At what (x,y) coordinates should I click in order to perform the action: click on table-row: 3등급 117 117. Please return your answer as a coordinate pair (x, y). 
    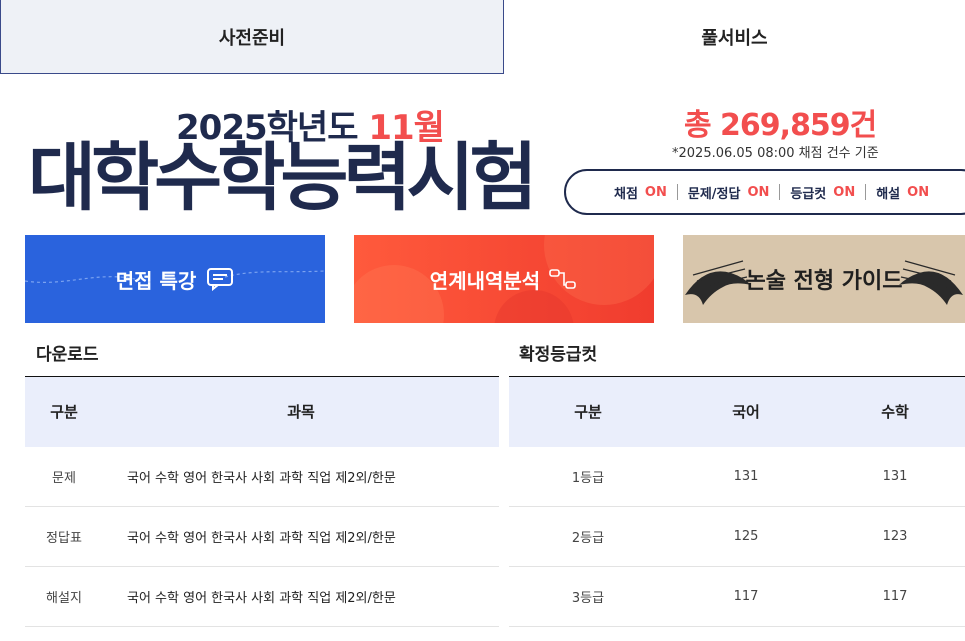
    Looking at the image, I should click on (737, 596).